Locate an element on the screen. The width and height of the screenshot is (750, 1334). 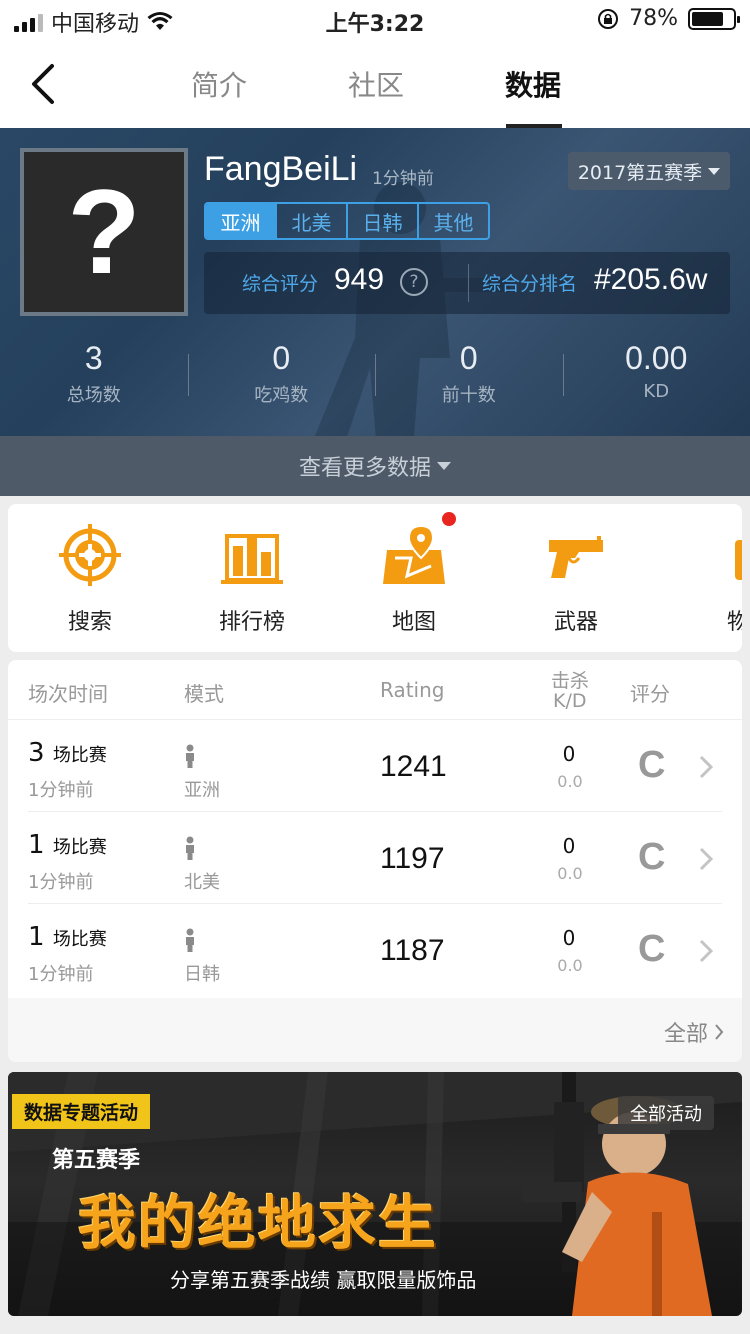
menu-label: 武器 is located at coordinates (575, 622).